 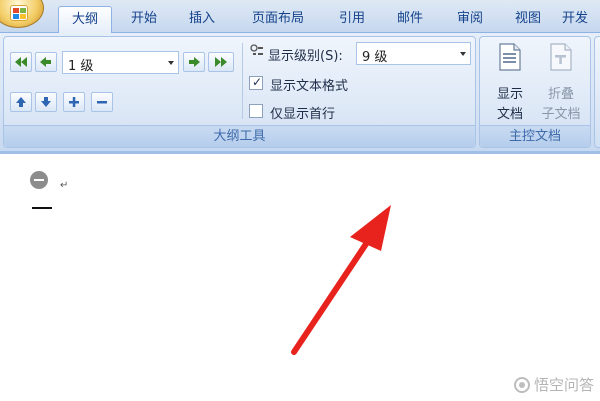 What do you see at coordinates (370, 228) in the screenshot?
I see `arrow-head` at bounding box center [370, 228].